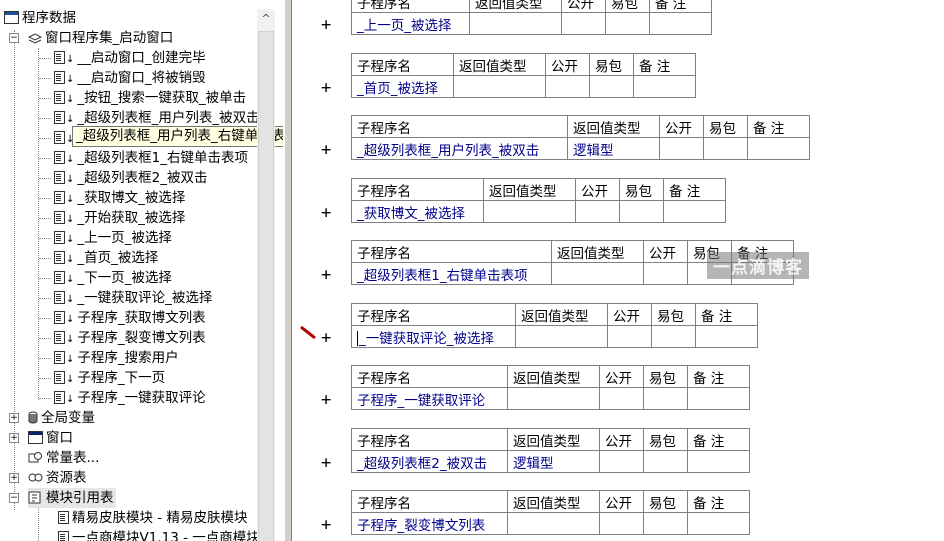 This screenshot has width=944, height=541. Describe the element at coordinates (129, 318) in the screenshot. I see `tree-subprogram-item: ↓ 子程序_获取博文列表` at that location.